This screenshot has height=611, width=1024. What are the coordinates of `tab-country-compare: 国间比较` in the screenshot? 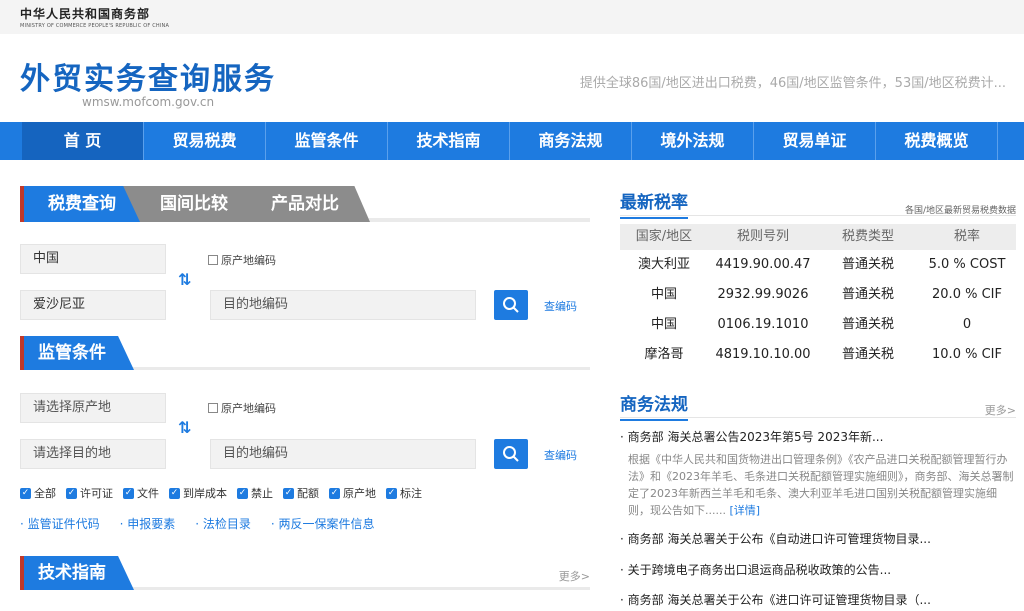 It's located at (190, 204).